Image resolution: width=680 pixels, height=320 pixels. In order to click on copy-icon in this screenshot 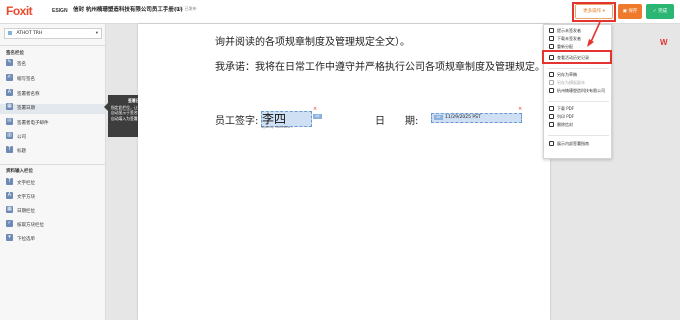, I will do `click(551, 90)`.